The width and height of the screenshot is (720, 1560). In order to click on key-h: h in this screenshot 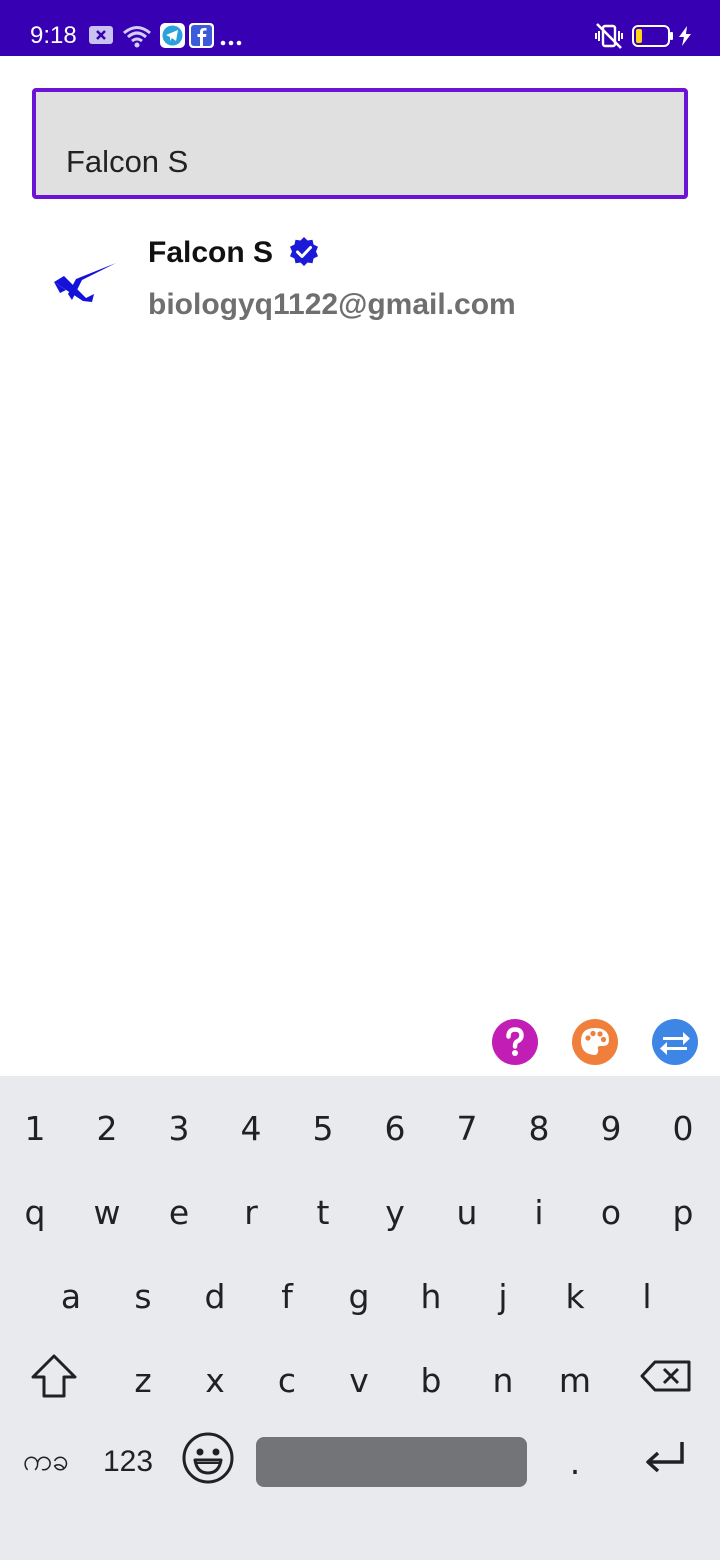, I will do `click(431, 1296)`.